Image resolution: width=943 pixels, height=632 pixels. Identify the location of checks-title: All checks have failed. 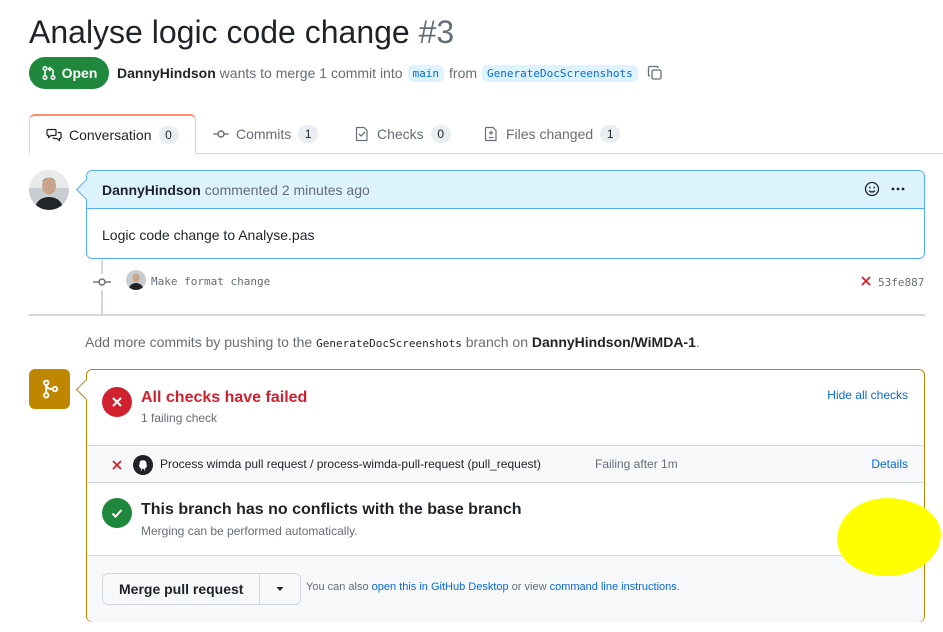
(224, 397).